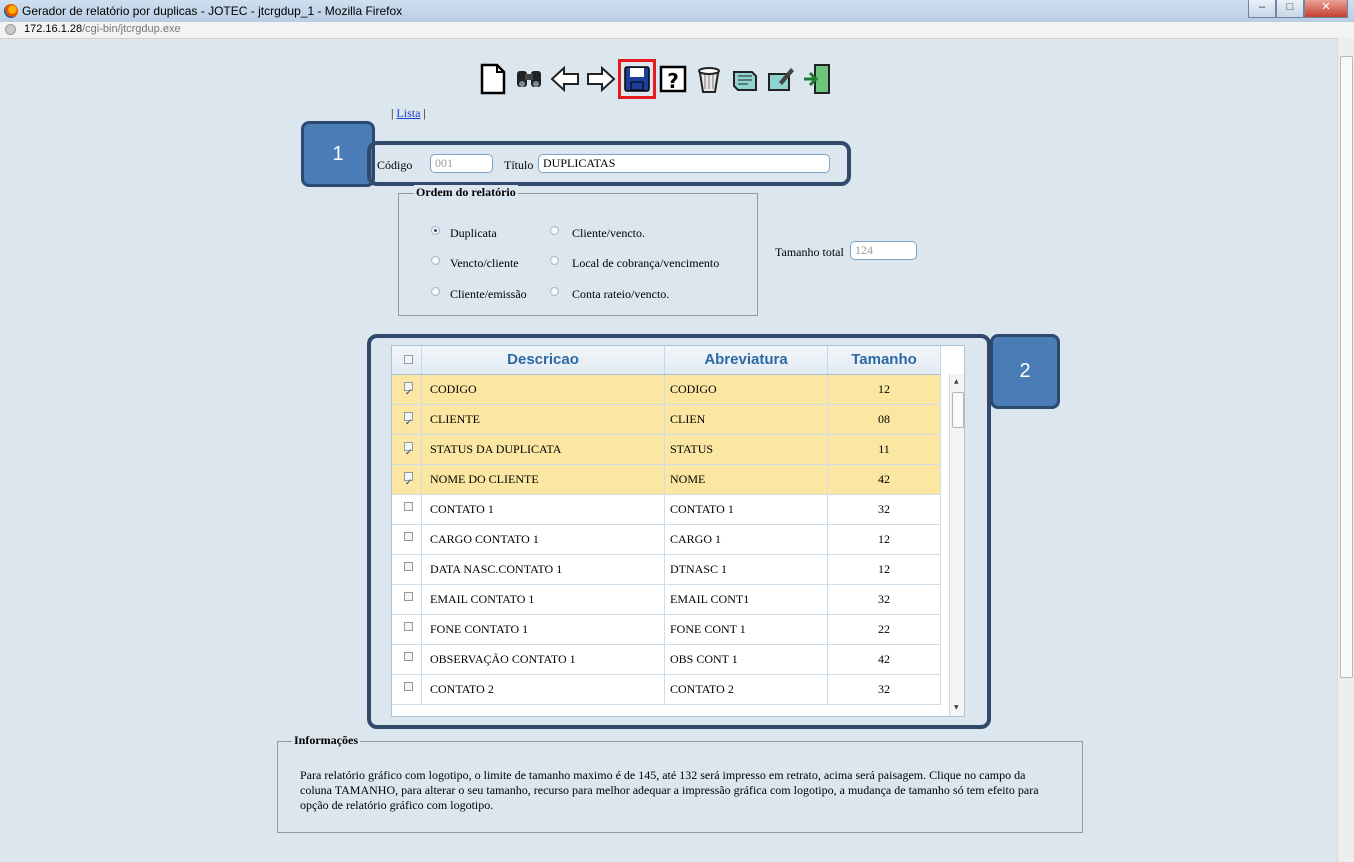  I want to click on header-select-all, so click(407, 360).